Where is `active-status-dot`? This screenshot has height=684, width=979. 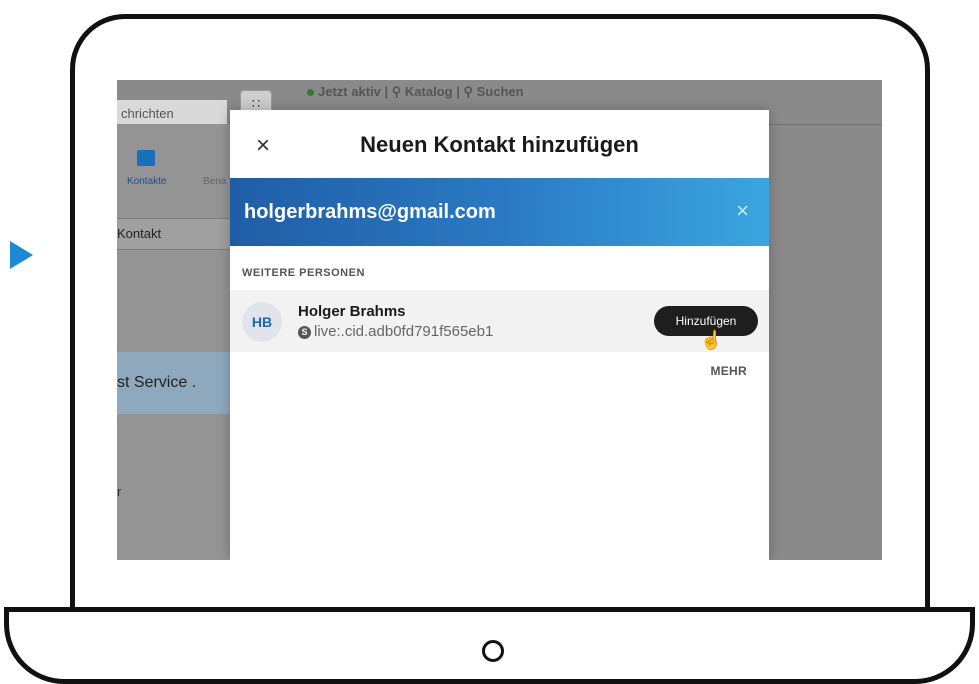
active-status-dot is located at coordinates (310, 93).